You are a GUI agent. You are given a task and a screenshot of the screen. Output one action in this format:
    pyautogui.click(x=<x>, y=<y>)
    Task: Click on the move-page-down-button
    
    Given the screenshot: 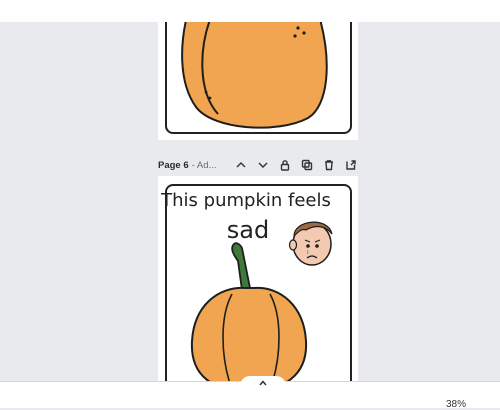 What is the action you would take?
    pyautogui.click(x=263, y=165)
    